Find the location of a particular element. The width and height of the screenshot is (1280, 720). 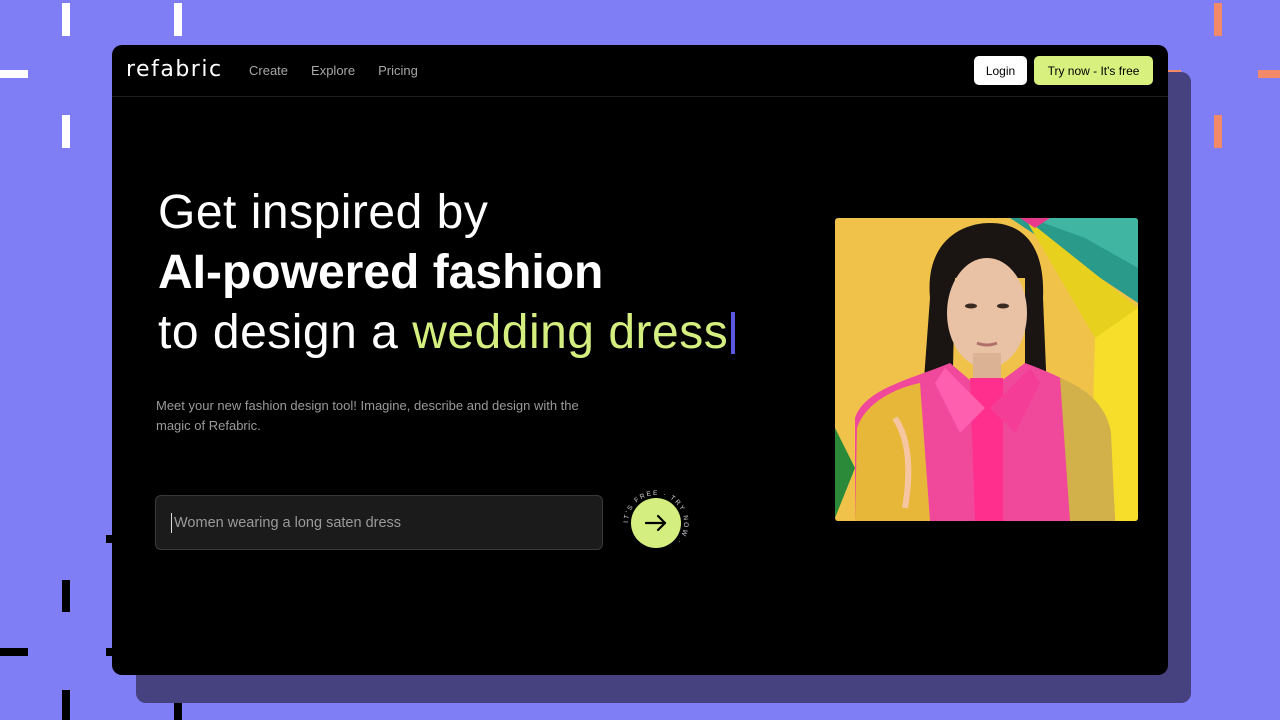

nav-link-explore: Explore is located at coordinates (333, 70).